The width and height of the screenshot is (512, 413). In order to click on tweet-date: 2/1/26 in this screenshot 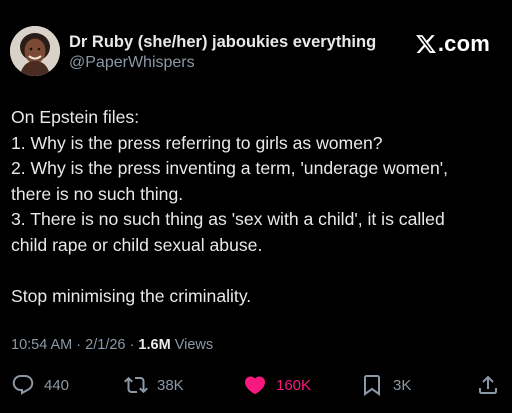, I will do `click(105, 345)`.